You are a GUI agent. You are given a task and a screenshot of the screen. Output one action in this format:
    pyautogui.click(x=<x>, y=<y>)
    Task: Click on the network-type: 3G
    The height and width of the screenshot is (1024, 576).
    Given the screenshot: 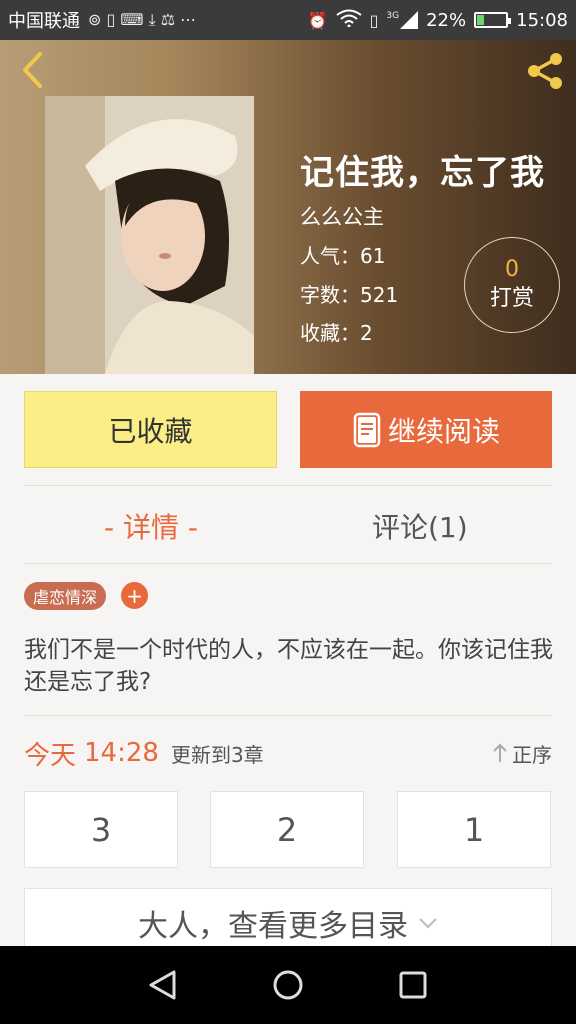 What is the action you would take?
    pyautogui.click(x=393, y=16)
    